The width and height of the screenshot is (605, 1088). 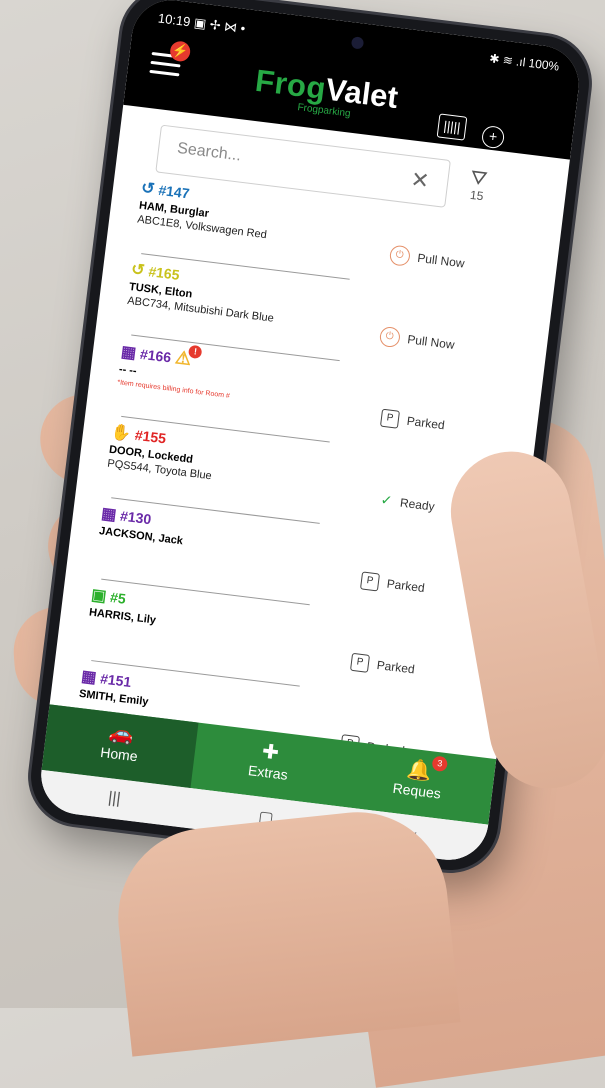 What do you see at coordinates (524, 62) in the screenshot?
I see `status-right-icons: ✱ ≋ .ıl 100%` at bounding box center [524, 62].